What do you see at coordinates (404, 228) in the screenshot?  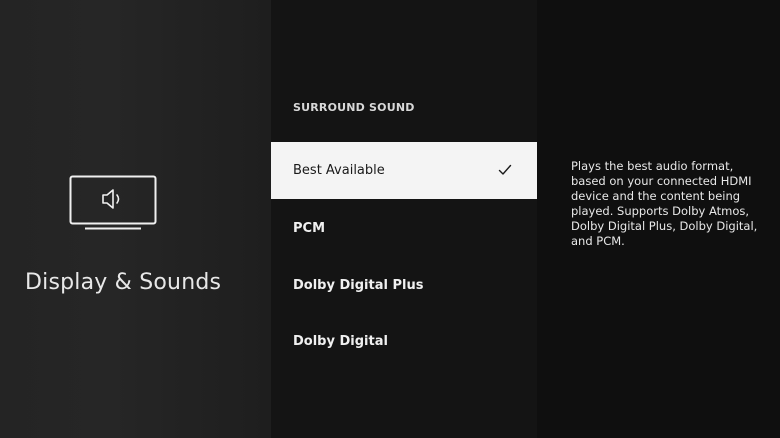 I see `option-pcm: PCM` at bounding box center [404, 228].